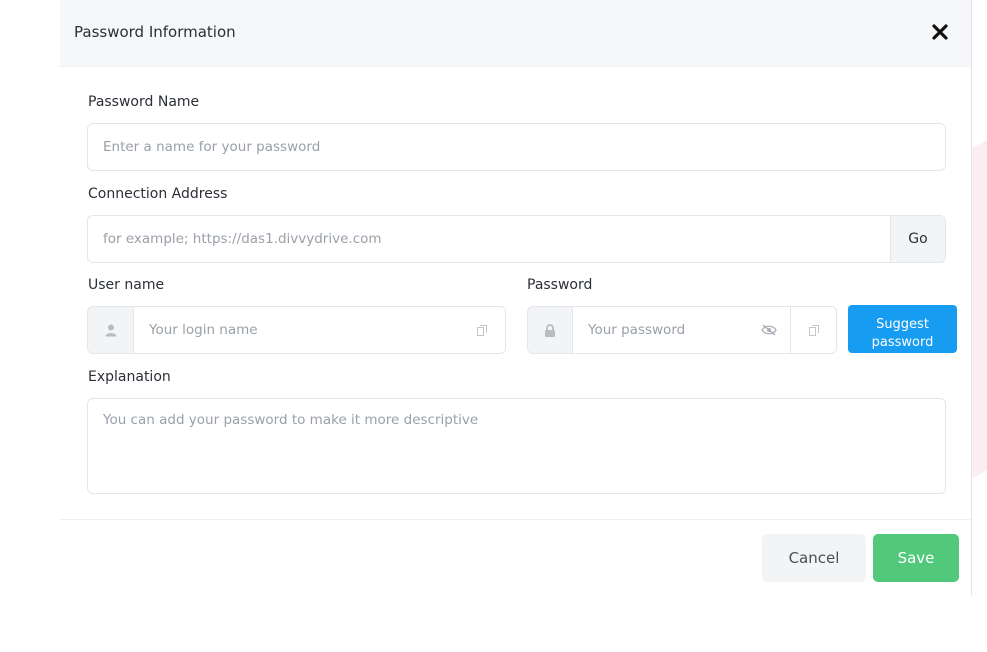 This screenshot has width=987, height=652. I want to click on explanation-textarea, so click(516, 446).